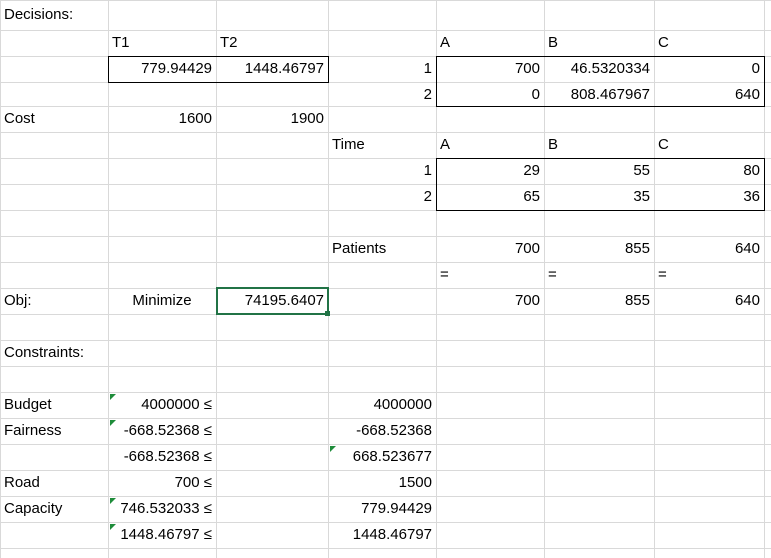  What do you see at coordinates (162, 69) in the screenshot?
I see `decision-t1-value: 779.94429` at bounding box center [162, 69].